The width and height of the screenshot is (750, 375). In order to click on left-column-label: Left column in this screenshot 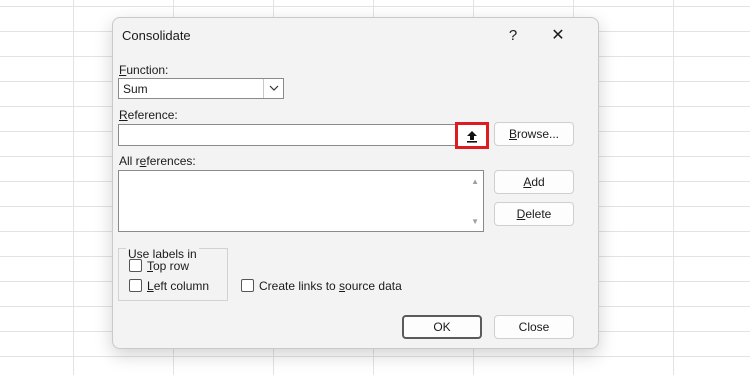, I will do `click(178, 286)`.